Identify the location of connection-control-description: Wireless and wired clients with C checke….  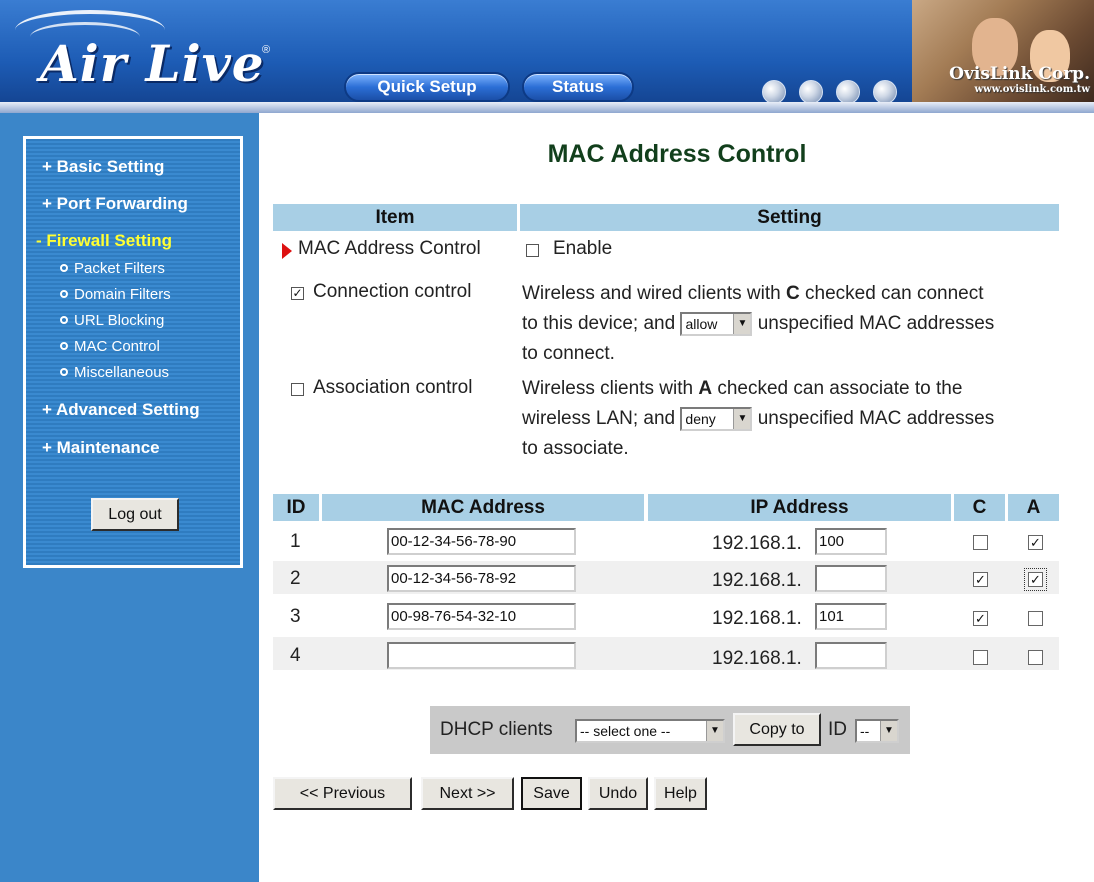
(758, 323).